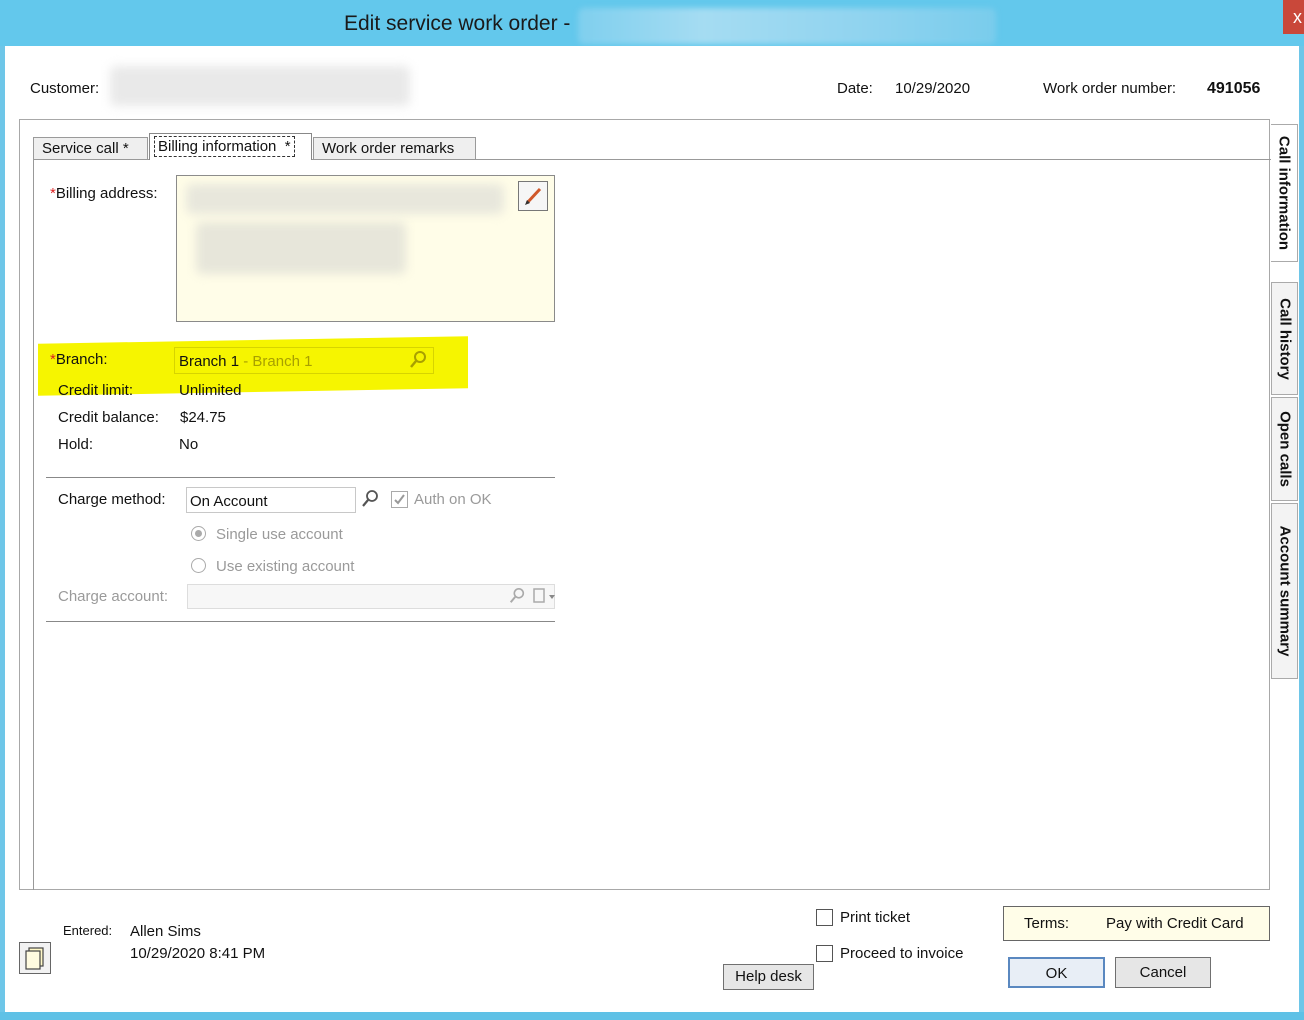 This screenshot has width=1304, height=1020. Describe the element at coordinates (824, 953) in the screenshot. I see `proceed-to-invoice-checkbox` at that location.